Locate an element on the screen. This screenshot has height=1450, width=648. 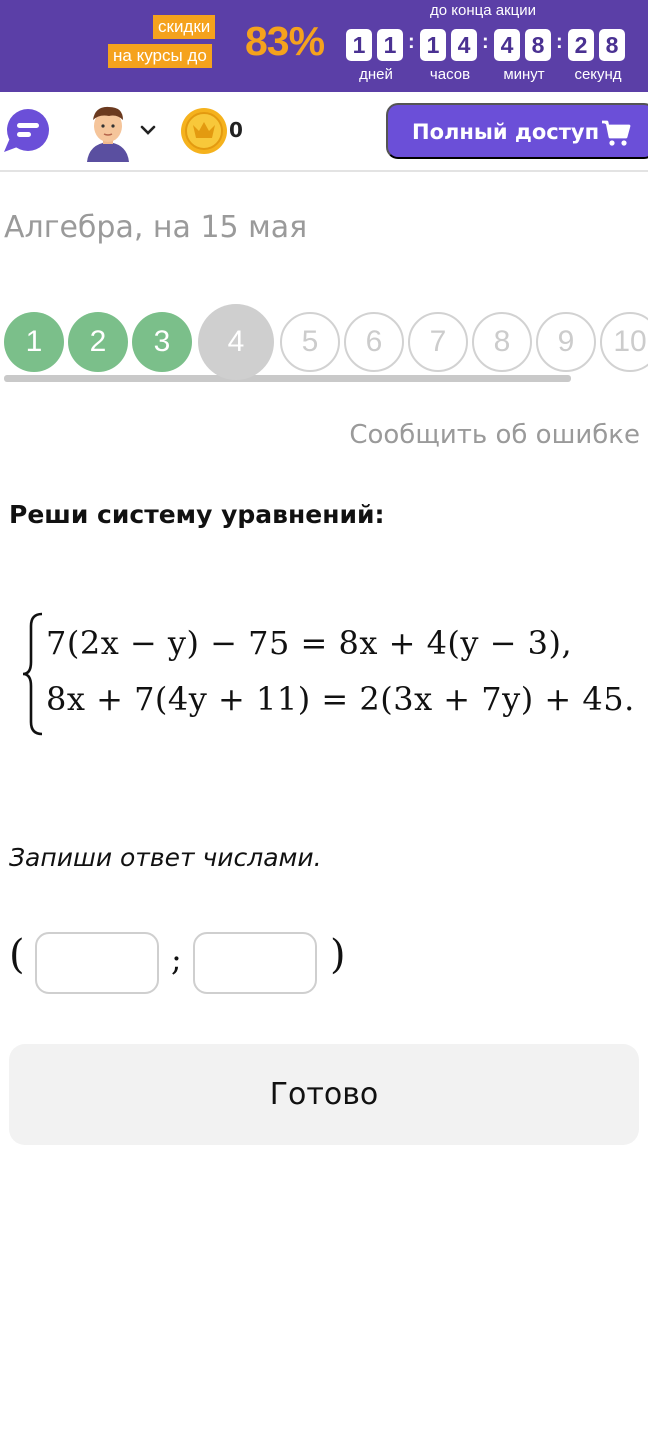
step-6: 6 is located at coordinates (374, 342).